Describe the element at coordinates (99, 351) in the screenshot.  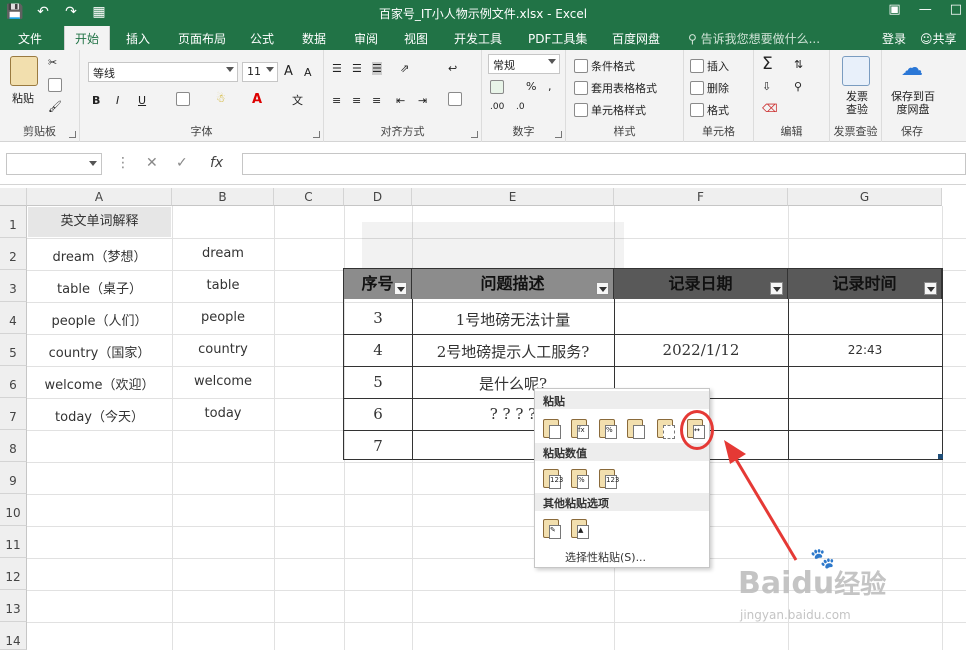
I see `cell-a5: country（国家）` at that location.